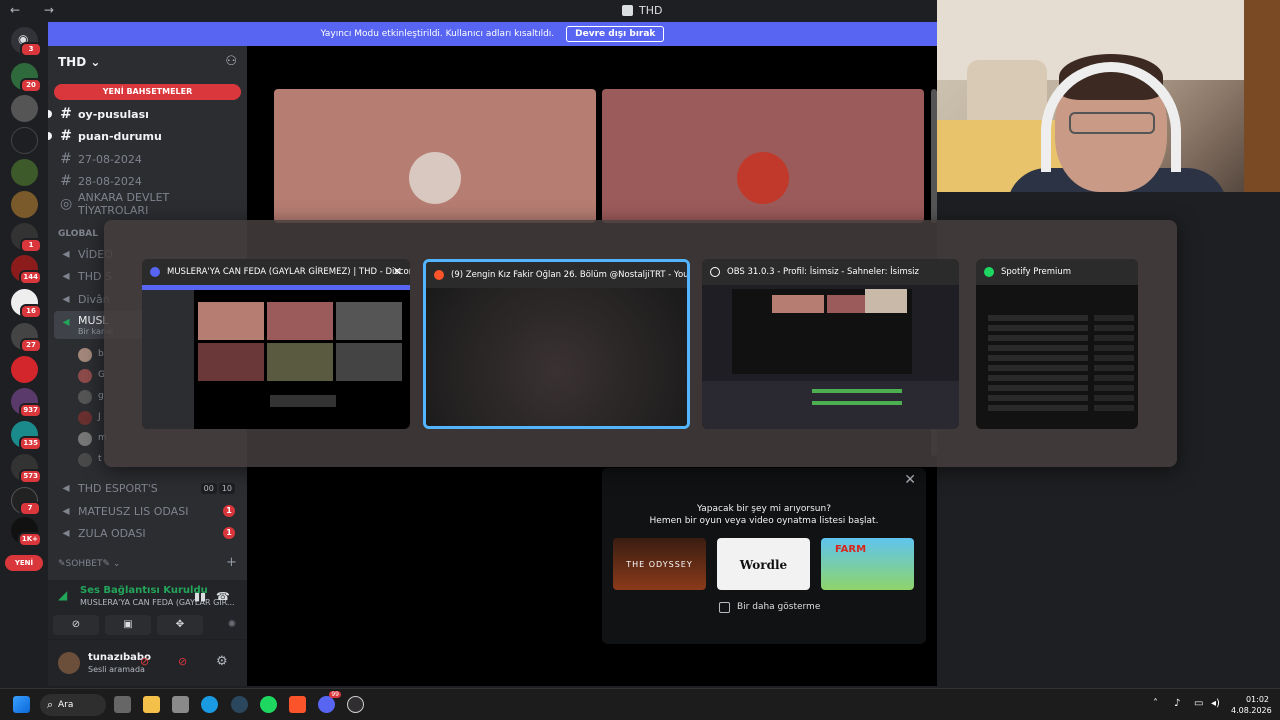 The width and height of the screenshot is (1280, 720). What do you see at coordinates (147, 488) in the screenshot?
I see `channel-thd-esports: ◂ THD ESPORT'S 00 10` at bounding box center [147, 488].